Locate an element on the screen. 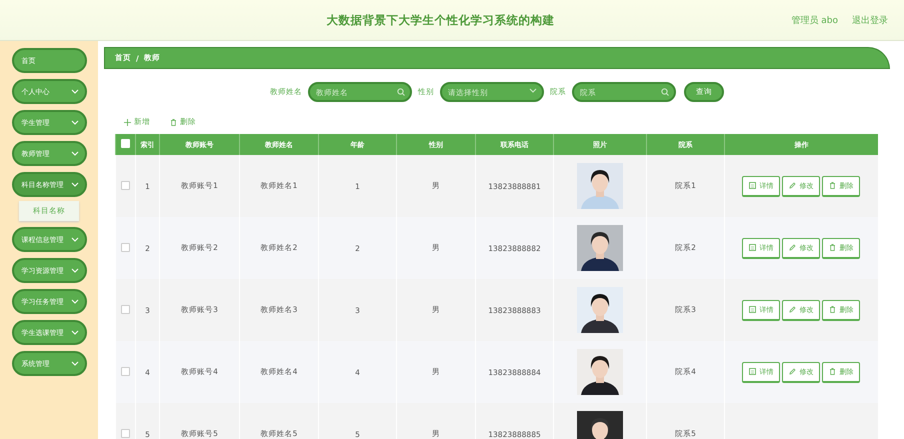 The image size is (904, 439). logout-link: 退出登录 is located at coordinates (870, 20).